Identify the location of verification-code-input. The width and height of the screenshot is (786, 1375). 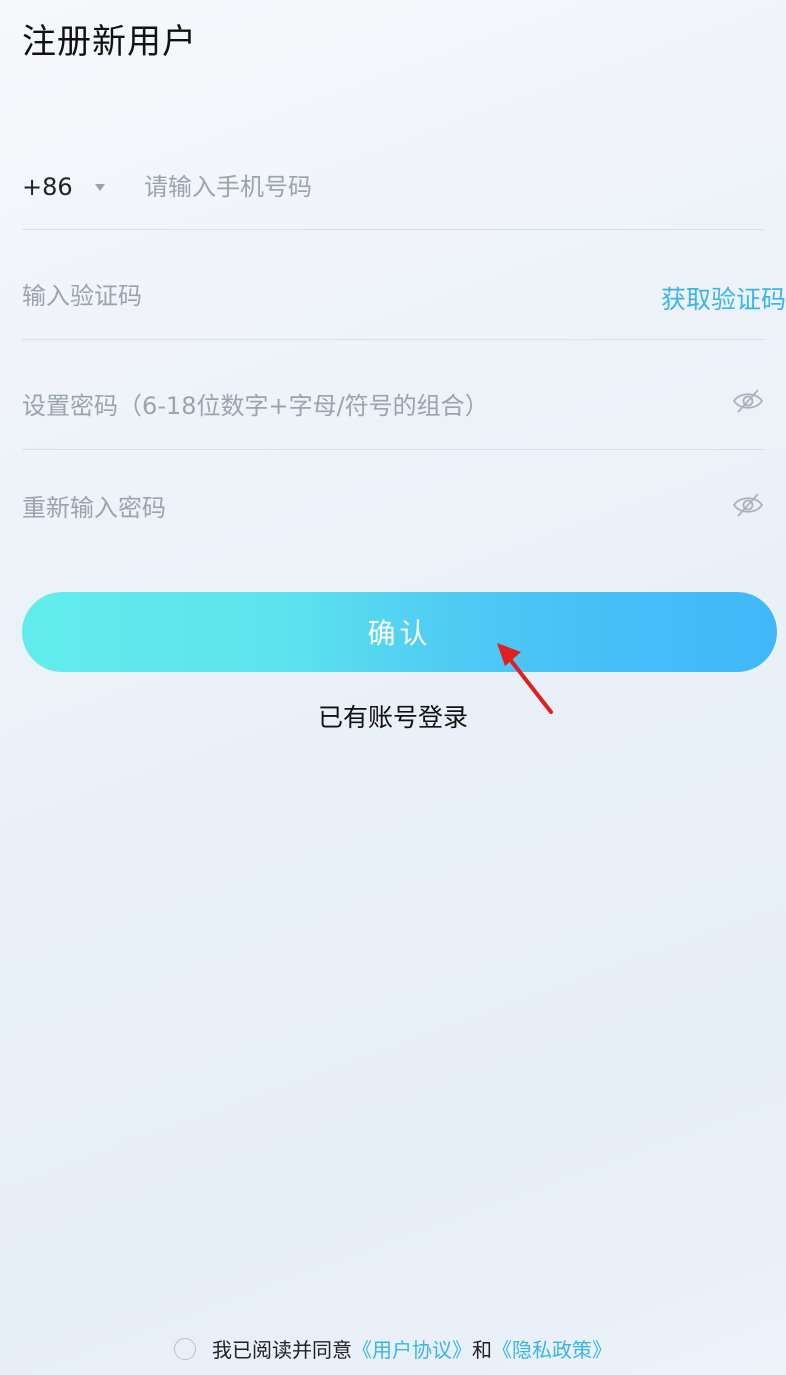
(322, 296).